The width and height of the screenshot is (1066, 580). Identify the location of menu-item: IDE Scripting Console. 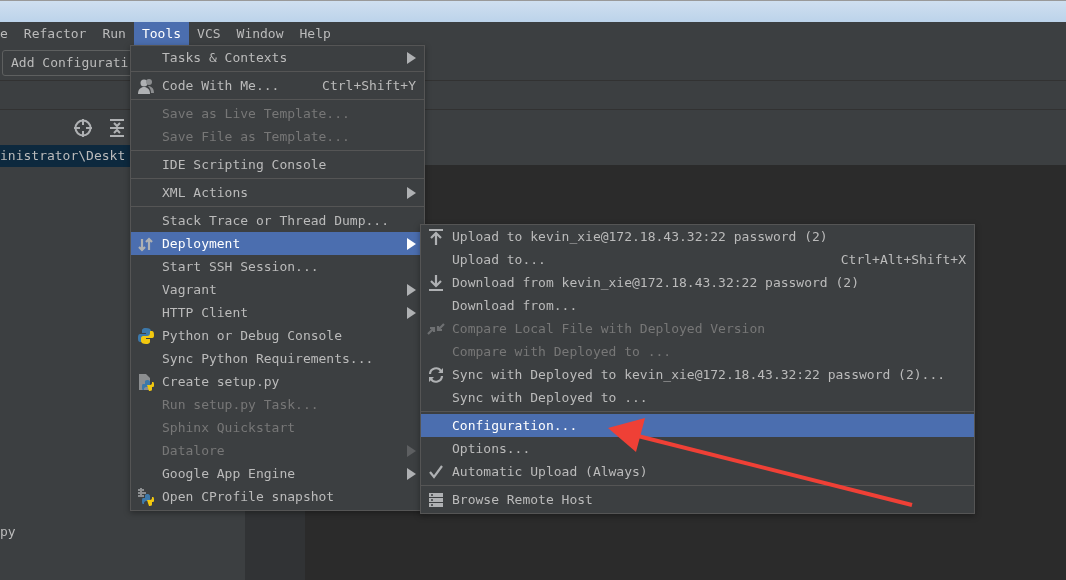
(277, 164).